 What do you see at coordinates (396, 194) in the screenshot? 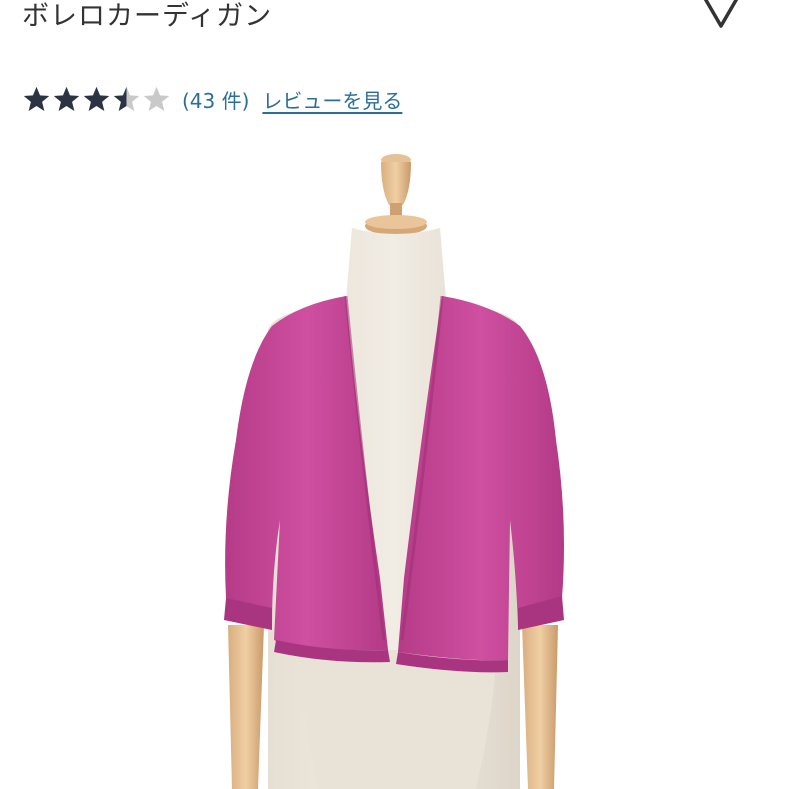
I see `mannequin-stand-finial` at bounding box center [396, 194].